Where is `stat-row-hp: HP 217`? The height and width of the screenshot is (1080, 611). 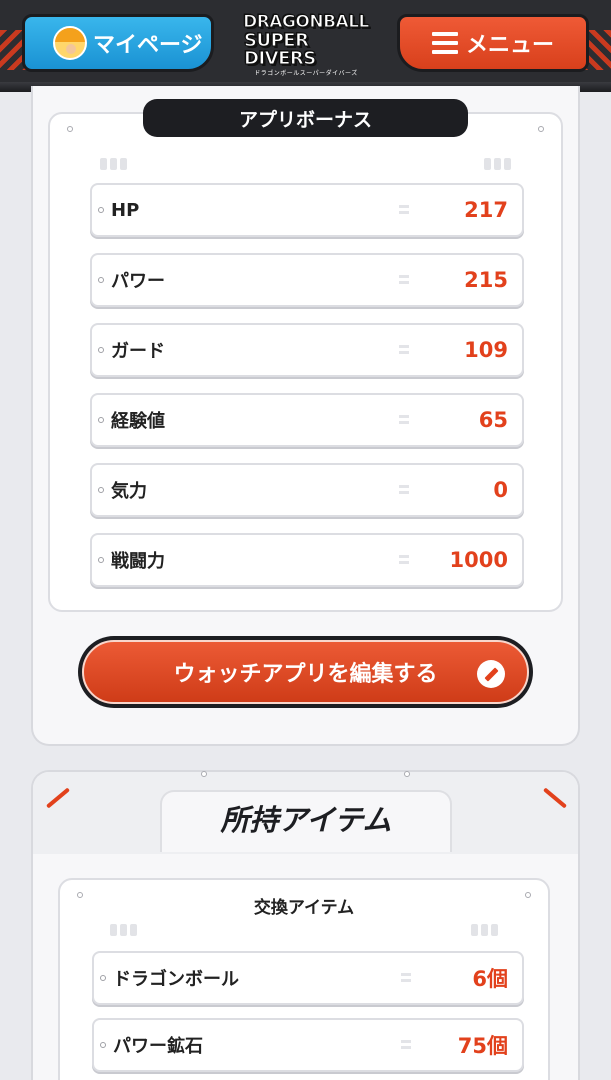
stat-row-hp: HP 217 is located at coordinates (307, 210).